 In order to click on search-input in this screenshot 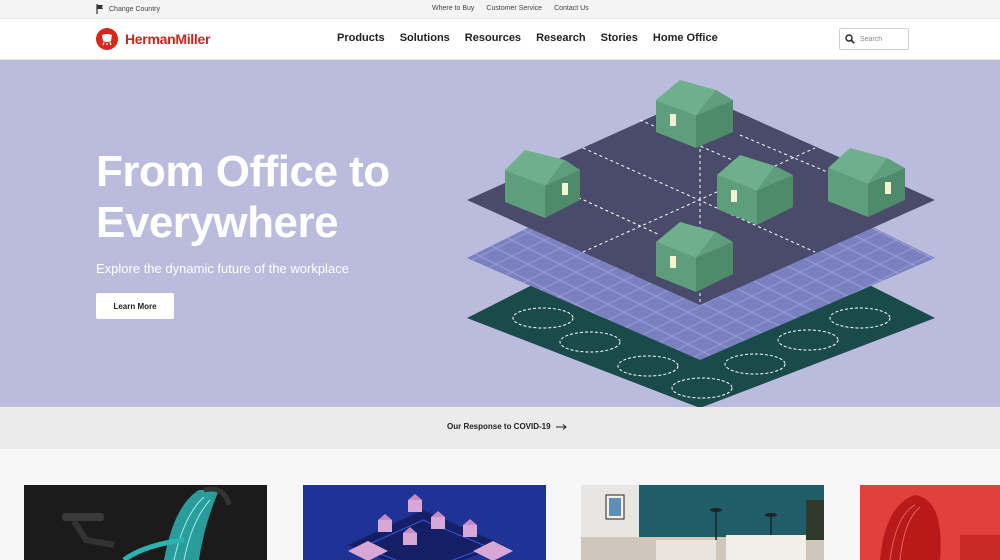, I will do `click(884, 39)`.